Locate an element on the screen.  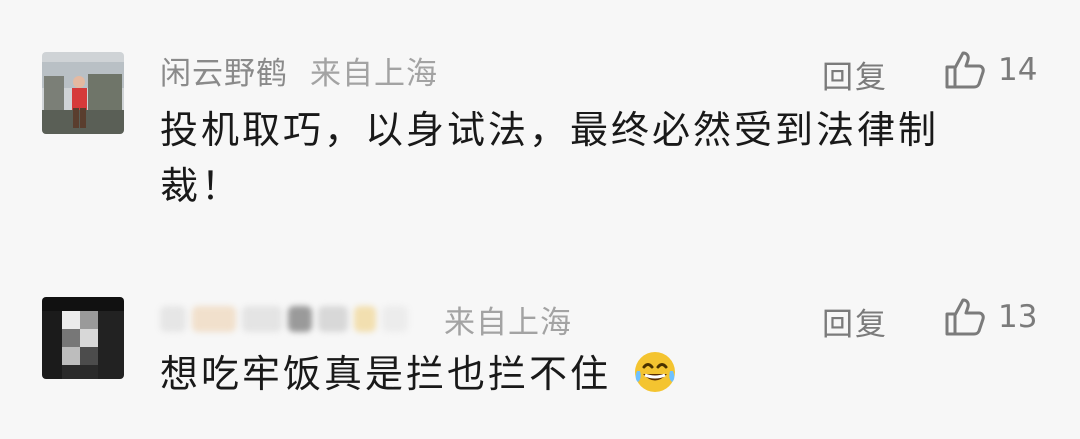
comment-text: 想吃牢饭真是拦也拦不住 is located at coordinates (600, 374).